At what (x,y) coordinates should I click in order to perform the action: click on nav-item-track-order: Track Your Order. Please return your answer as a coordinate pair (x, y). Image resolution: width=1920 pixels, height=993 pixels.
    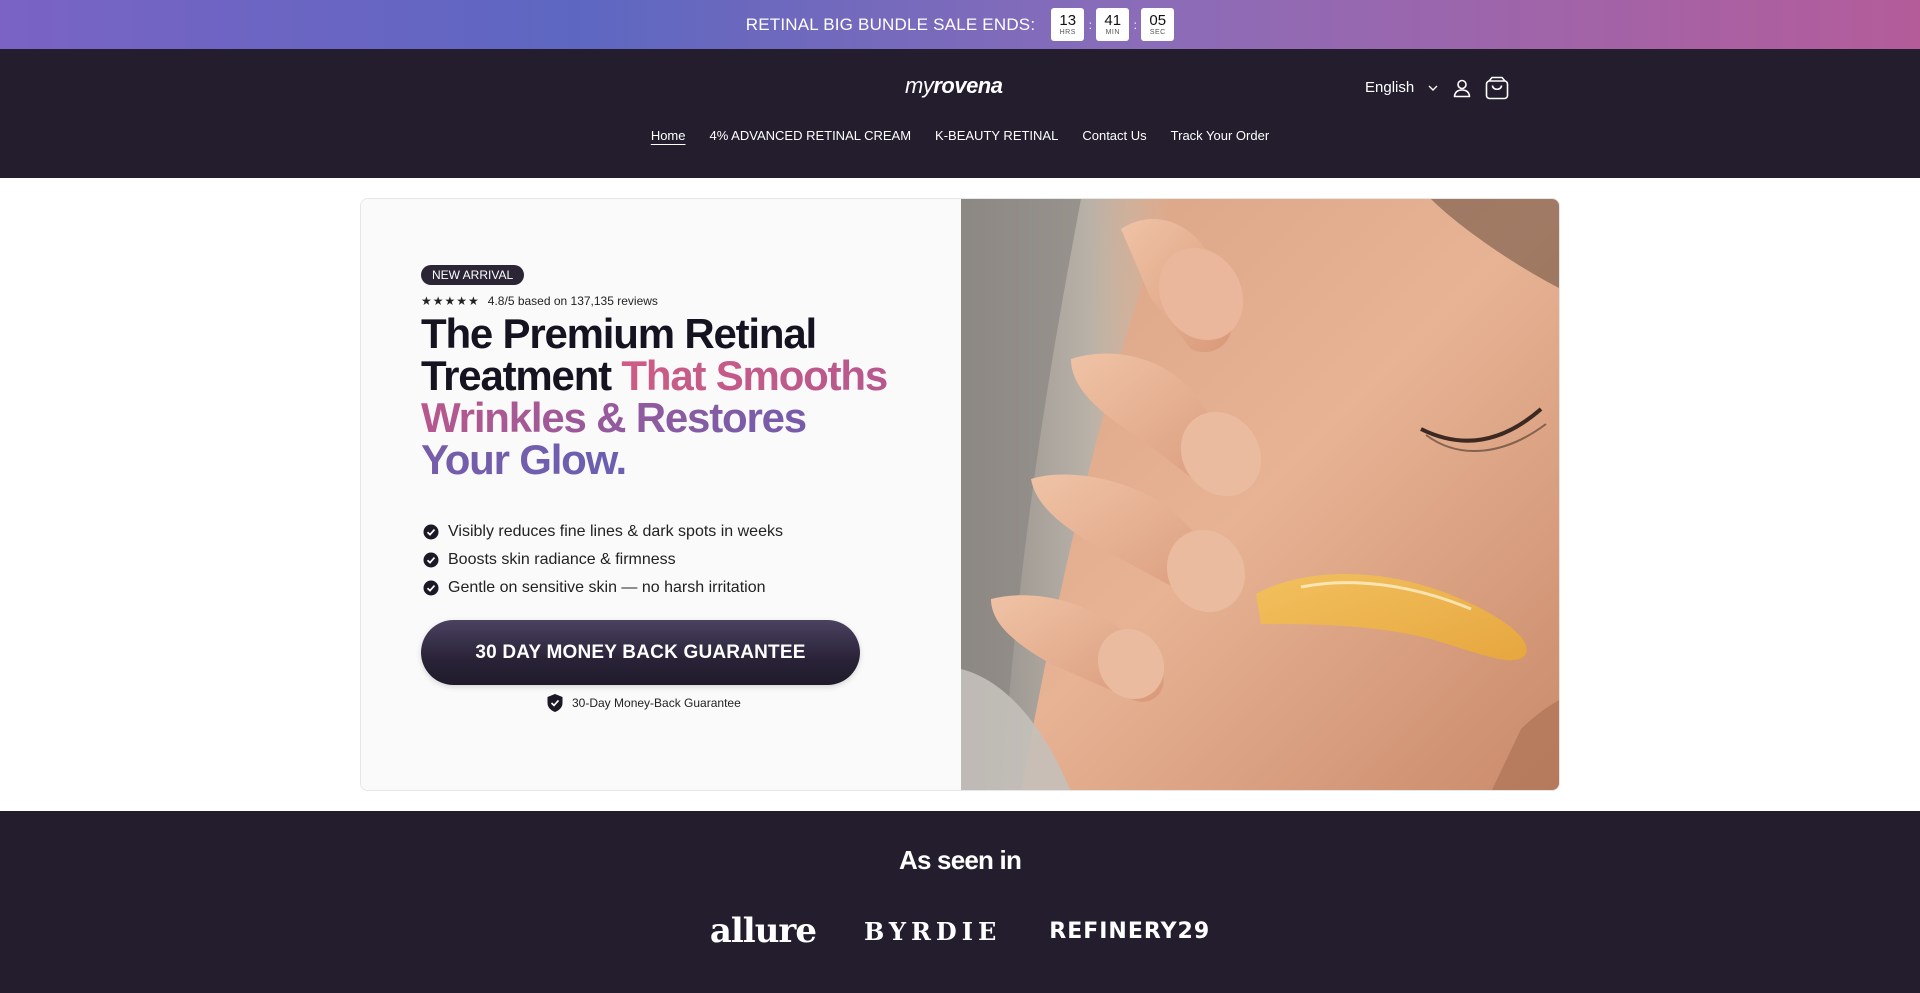
    Looking at the image, I should click on (1220, 135).